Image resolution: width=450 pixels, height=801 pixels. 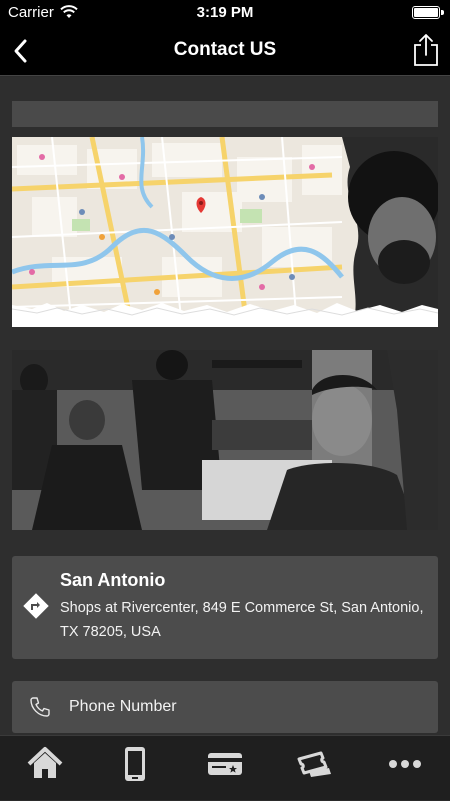 I want to click on tickets-icon, so click(x=314, y=764).